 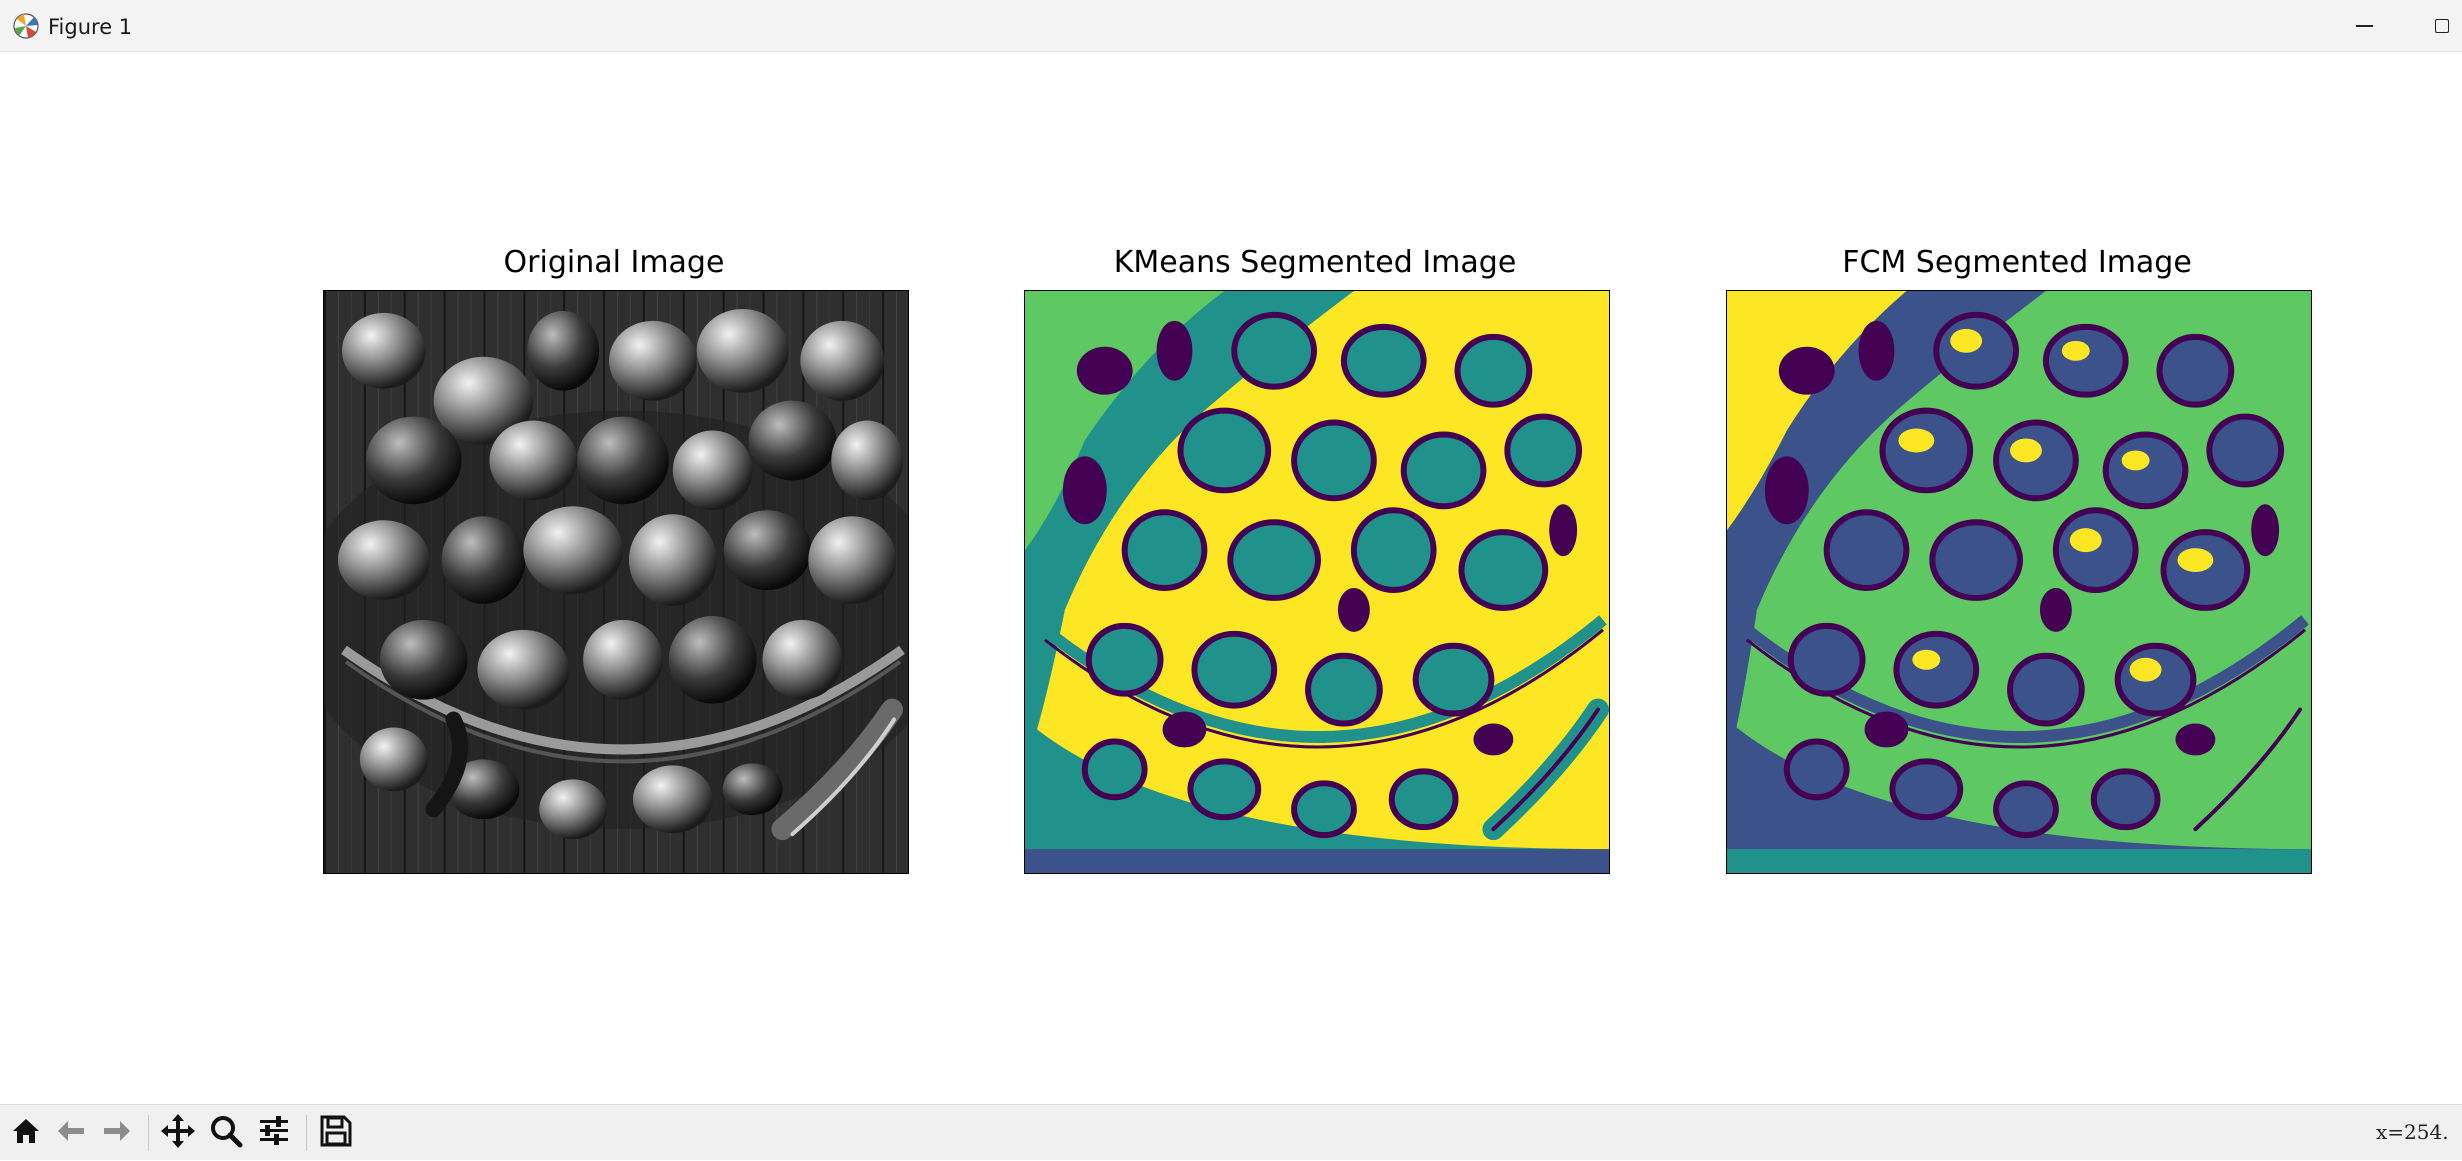 What do you see at coordinates (614, 262) in the screenshot?
I see `subplot-title-original: Original Image` at bounding box center [614, 262].